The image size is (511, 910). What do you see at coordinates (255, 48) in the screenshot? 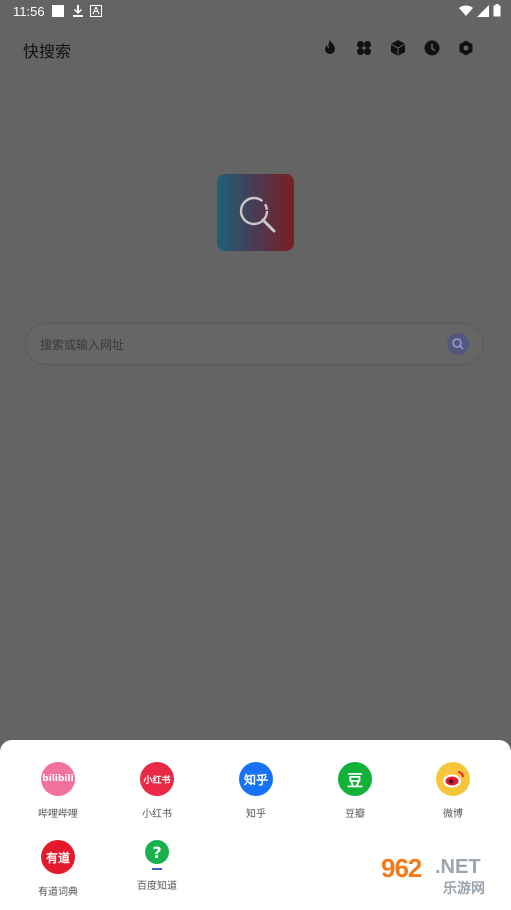
I see `app-bar: 快搜索` at bounding box center [255, 48].